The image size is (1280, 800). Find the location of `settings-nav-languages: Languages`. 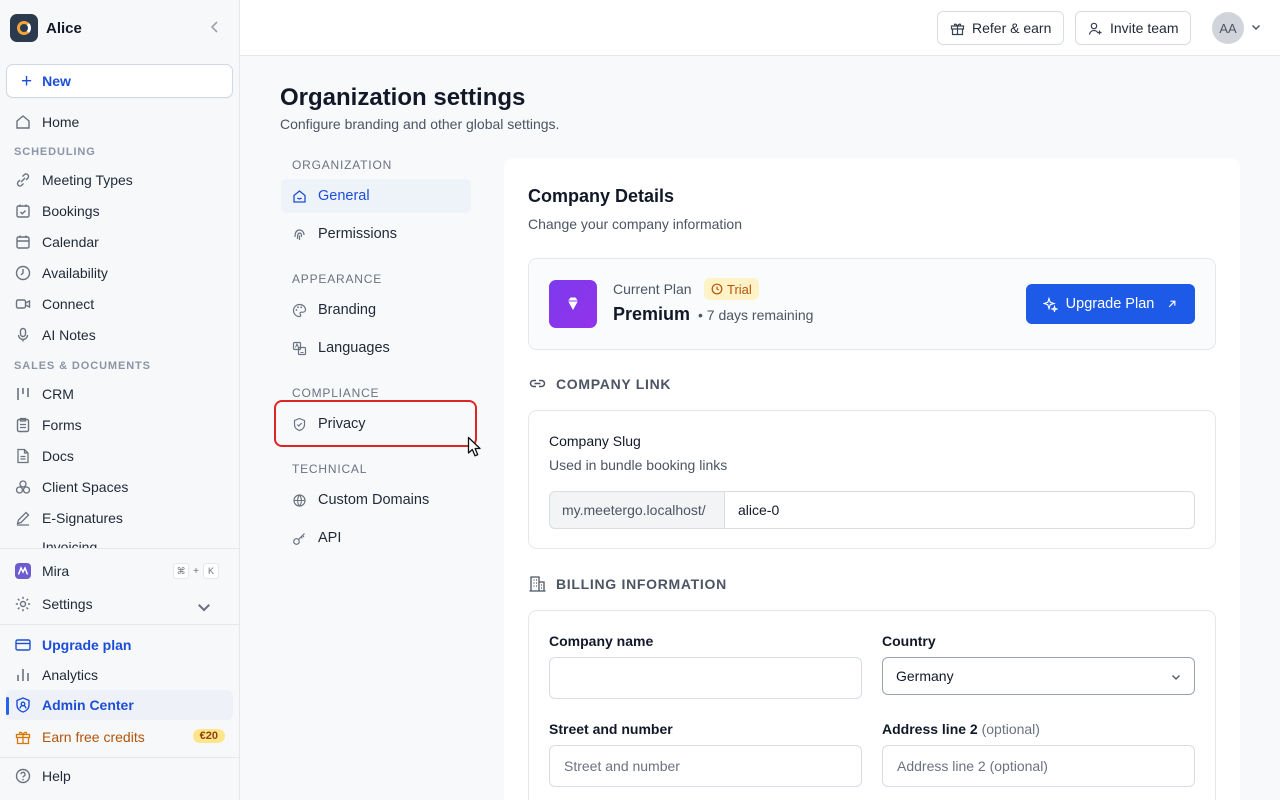

settings-nav-languages: Languages is located at coordinates (376, 348).